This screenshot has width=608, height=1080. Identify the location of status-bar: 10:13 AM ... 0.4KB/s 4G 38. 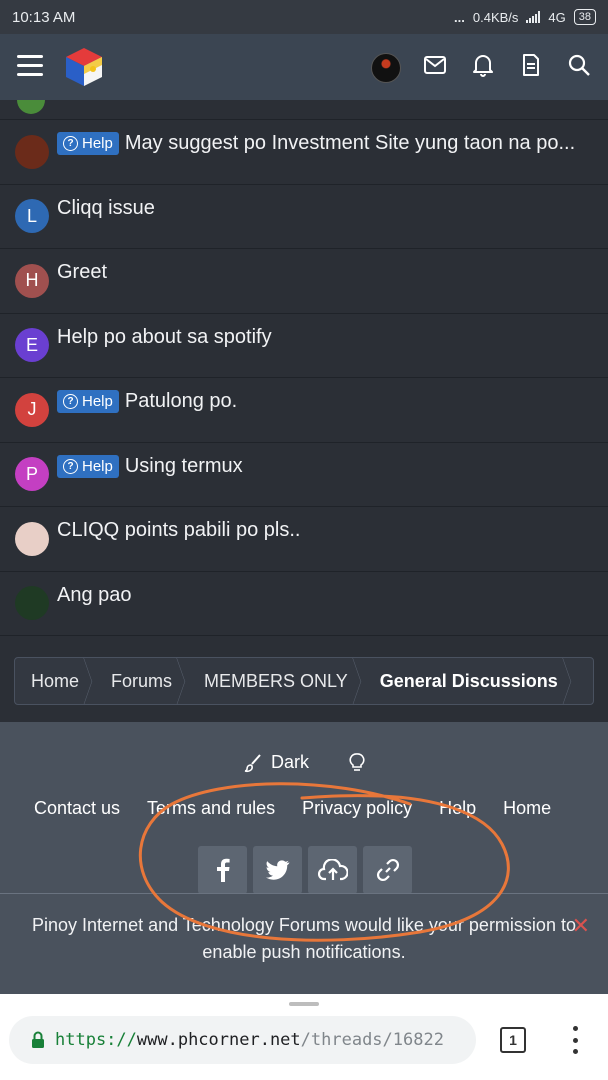
(304, 17).